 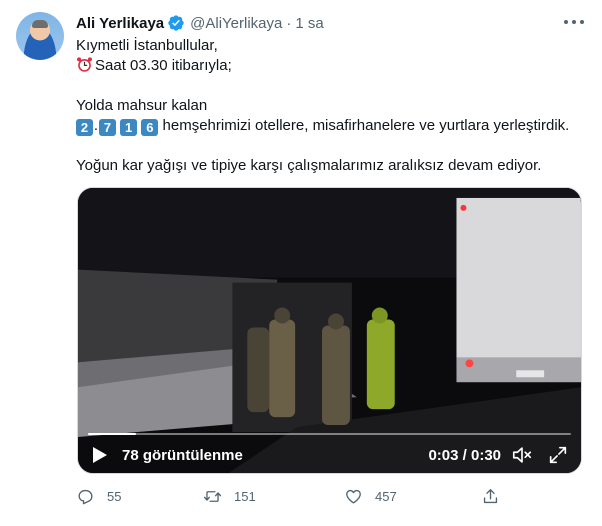 I want to click on keycap-digit-4: 6, so click(x=150, y=127).